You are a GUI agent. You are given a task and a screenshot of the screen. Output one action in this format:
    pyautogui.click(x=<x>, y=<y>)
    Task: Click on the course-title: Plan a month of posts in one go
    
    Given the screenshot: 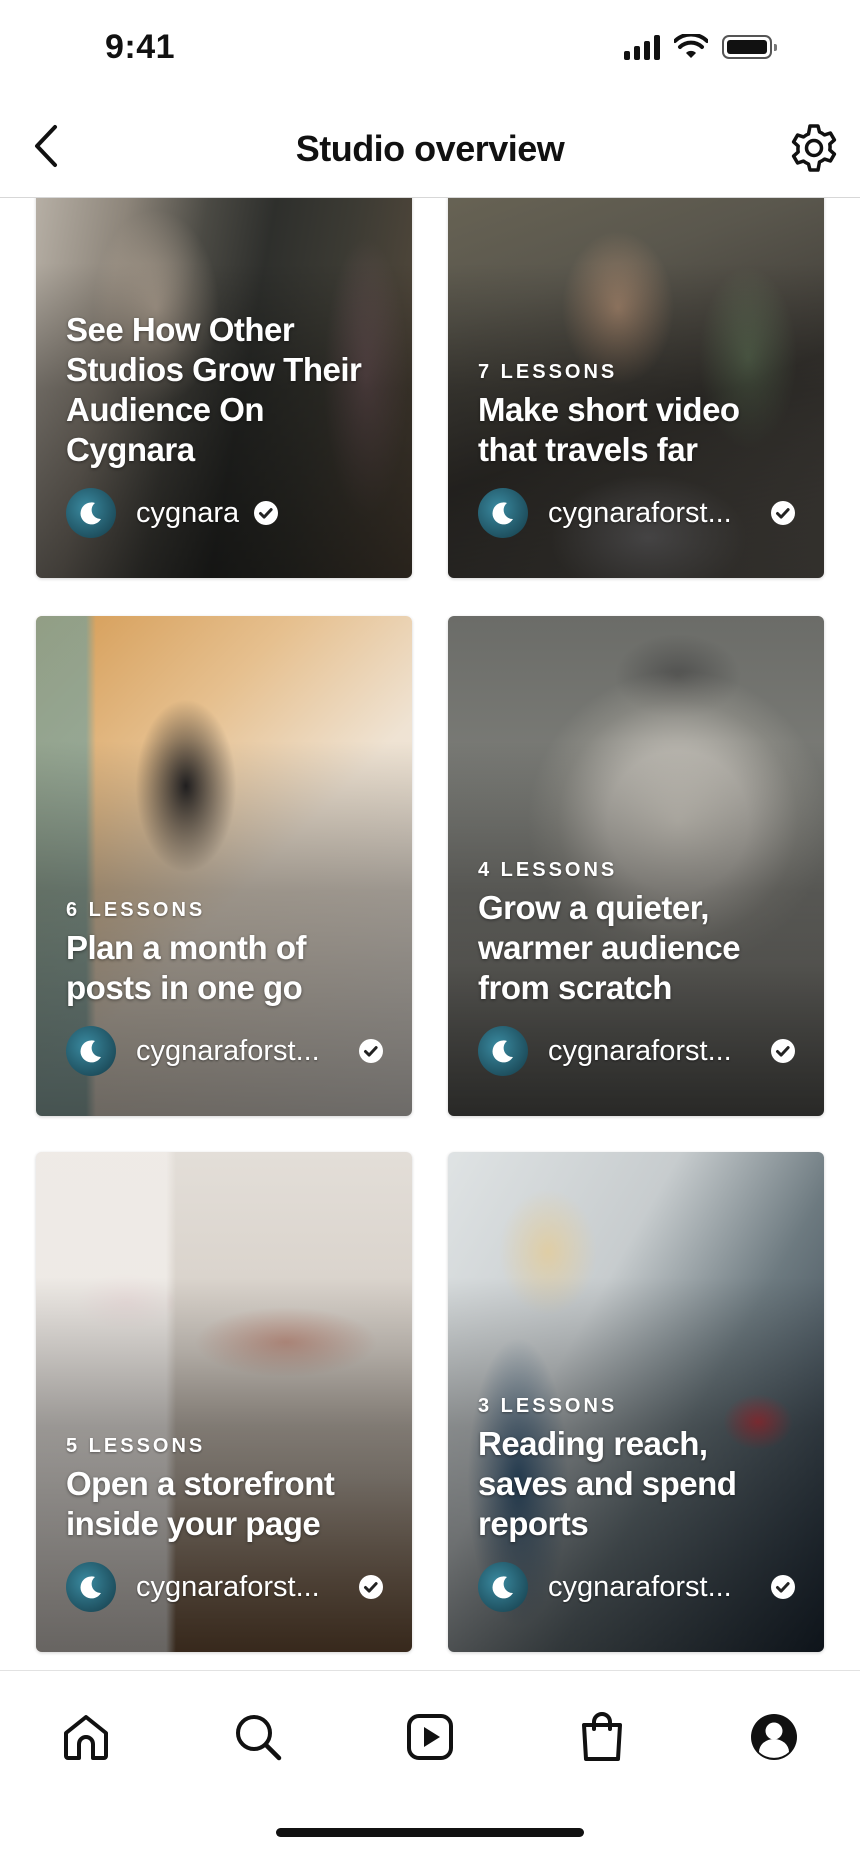 What is the action you would take?
    pyautogui.click(x=186, y=967)
    